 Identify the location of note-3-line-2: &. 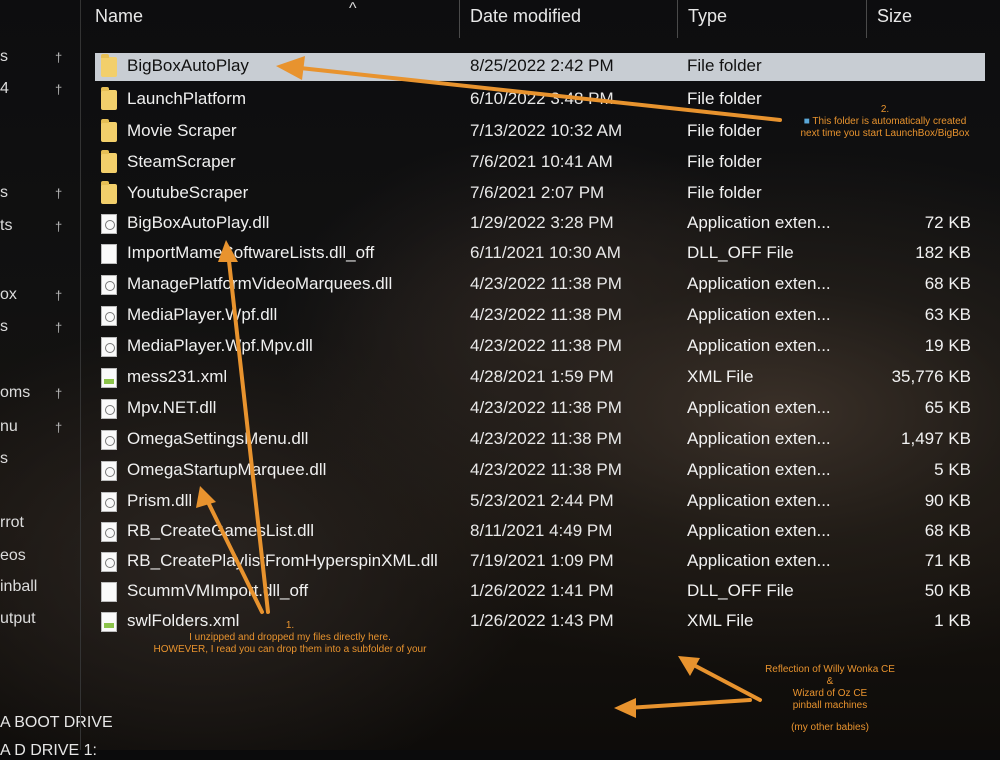
(830, 681).